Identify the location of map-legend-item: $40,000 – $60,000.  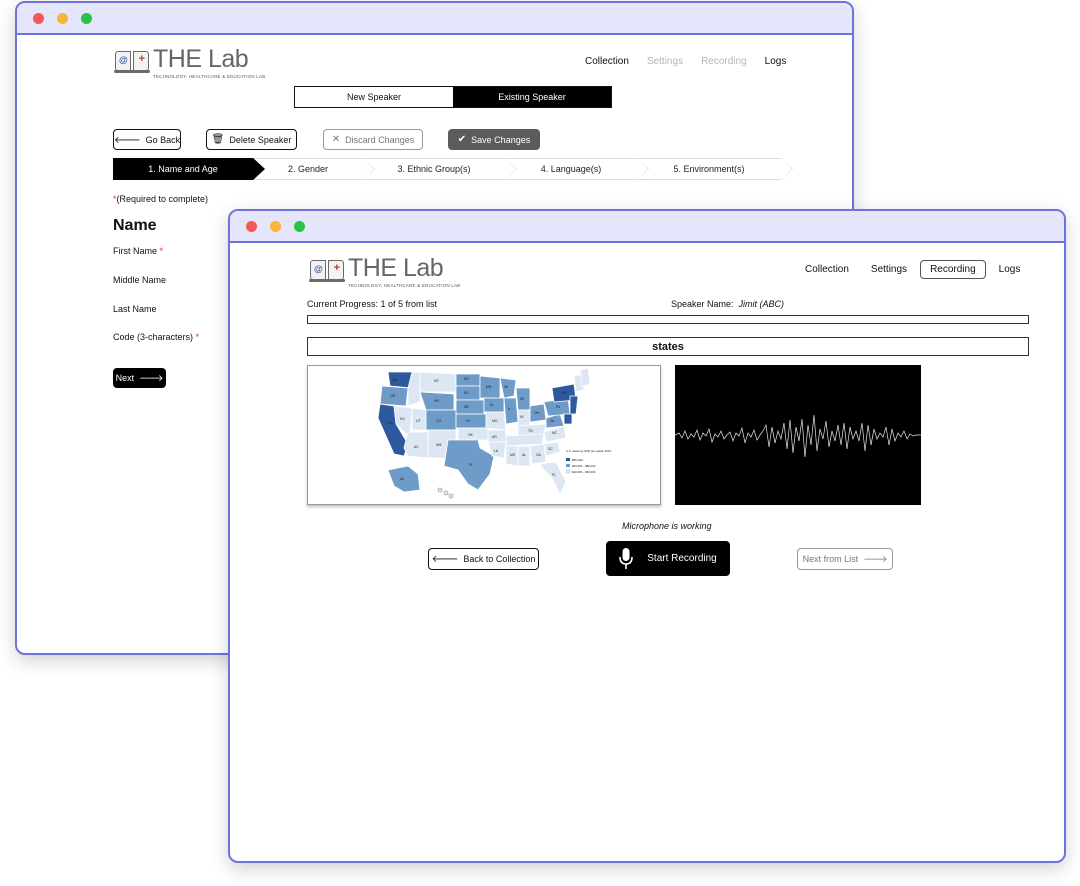
(584, 472).